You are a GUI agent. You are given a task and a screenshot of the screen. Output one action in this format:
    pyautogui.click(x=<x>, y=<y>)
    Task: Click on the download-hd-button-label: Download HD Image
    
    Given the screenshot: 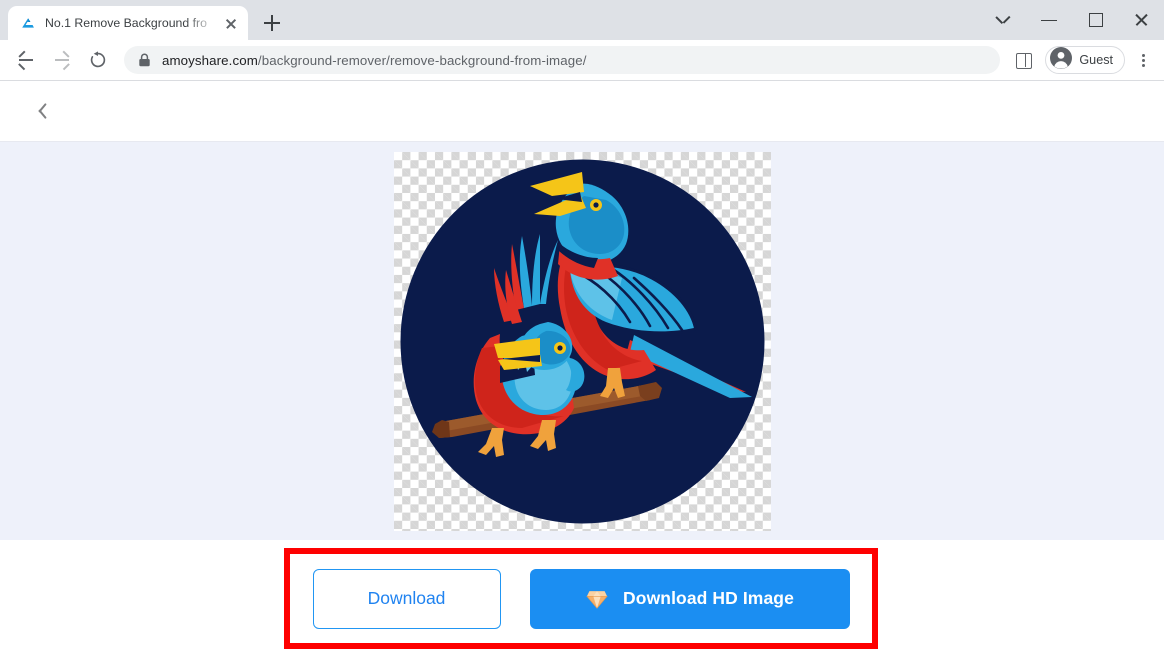 What is the action you would take?
    pyautogui.click(x=708, y=598)
    